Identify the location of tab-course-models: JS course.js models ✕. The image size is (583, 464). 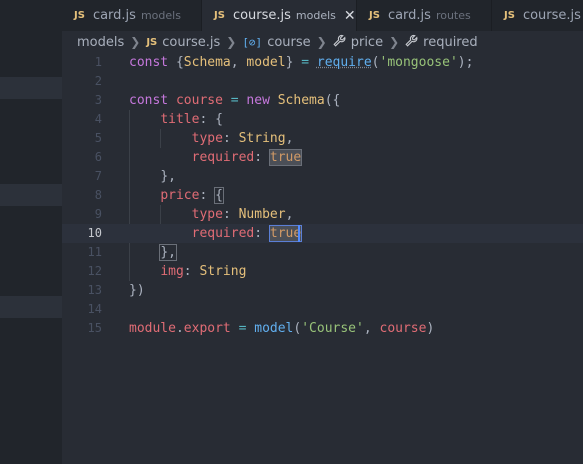
(279, 15).